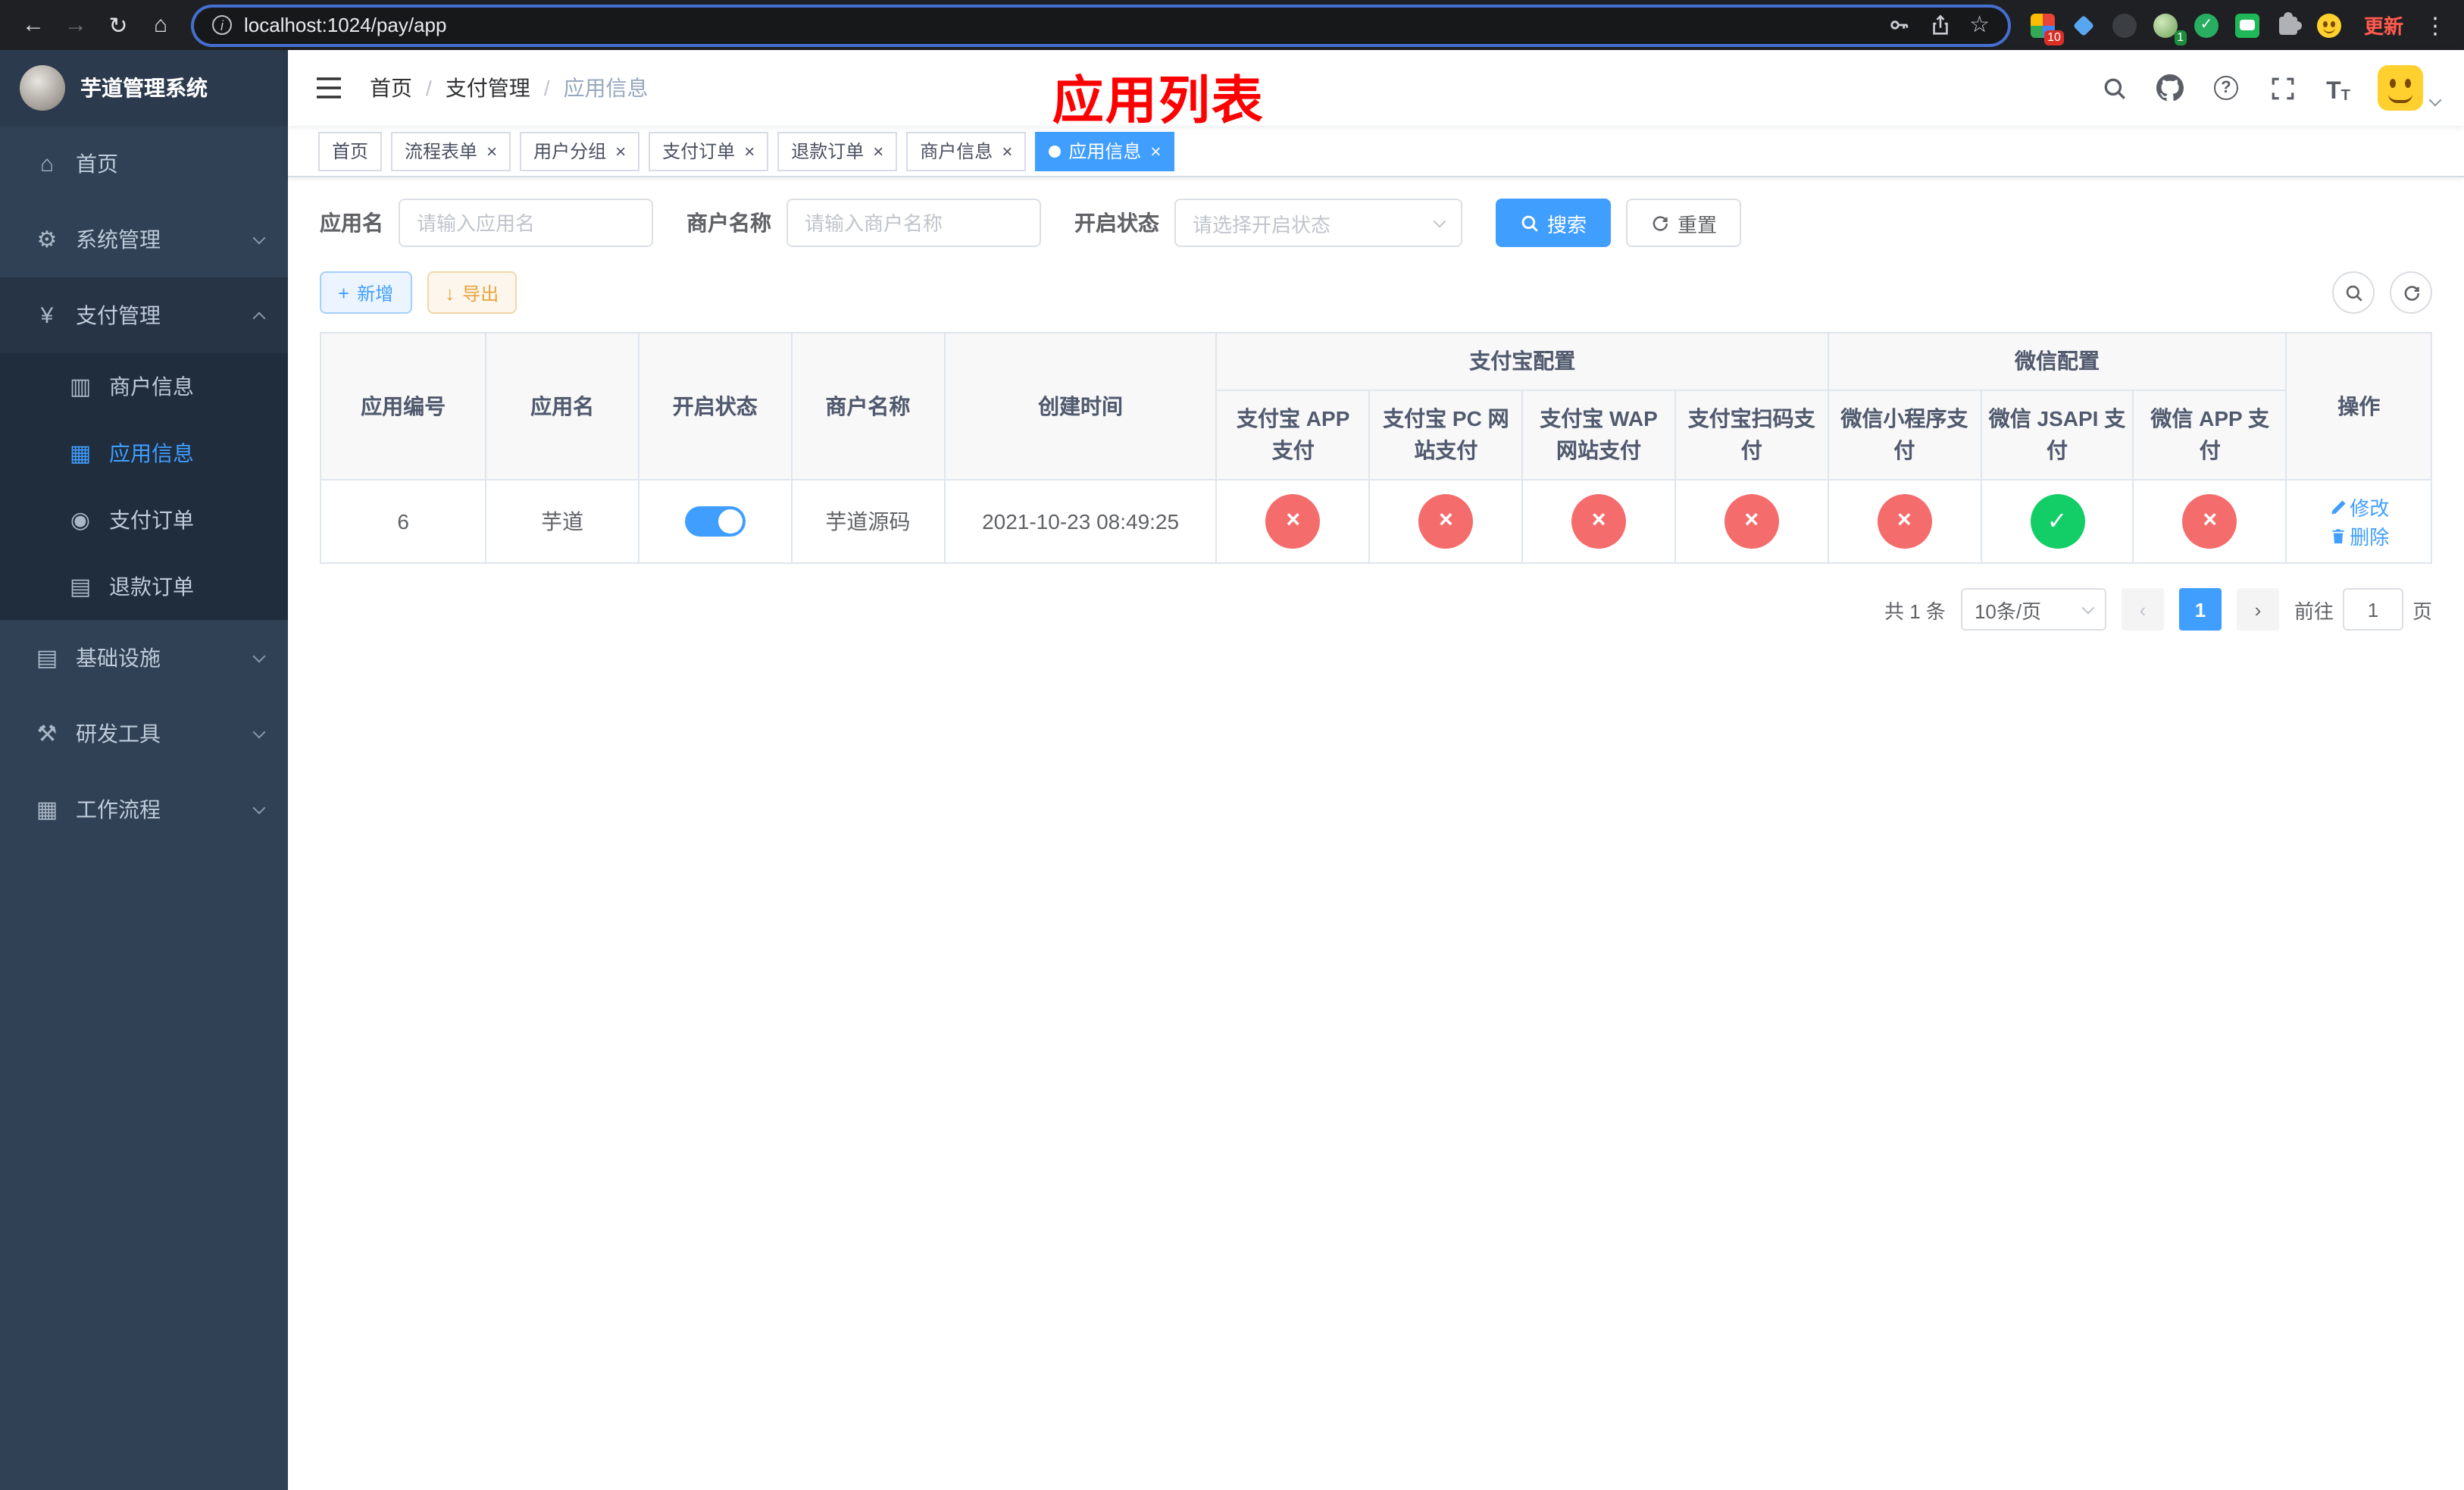  Describe the element at coordinates (2169, 28) in the screenshot. I see `extension-avatar-icon: 1` at that location.